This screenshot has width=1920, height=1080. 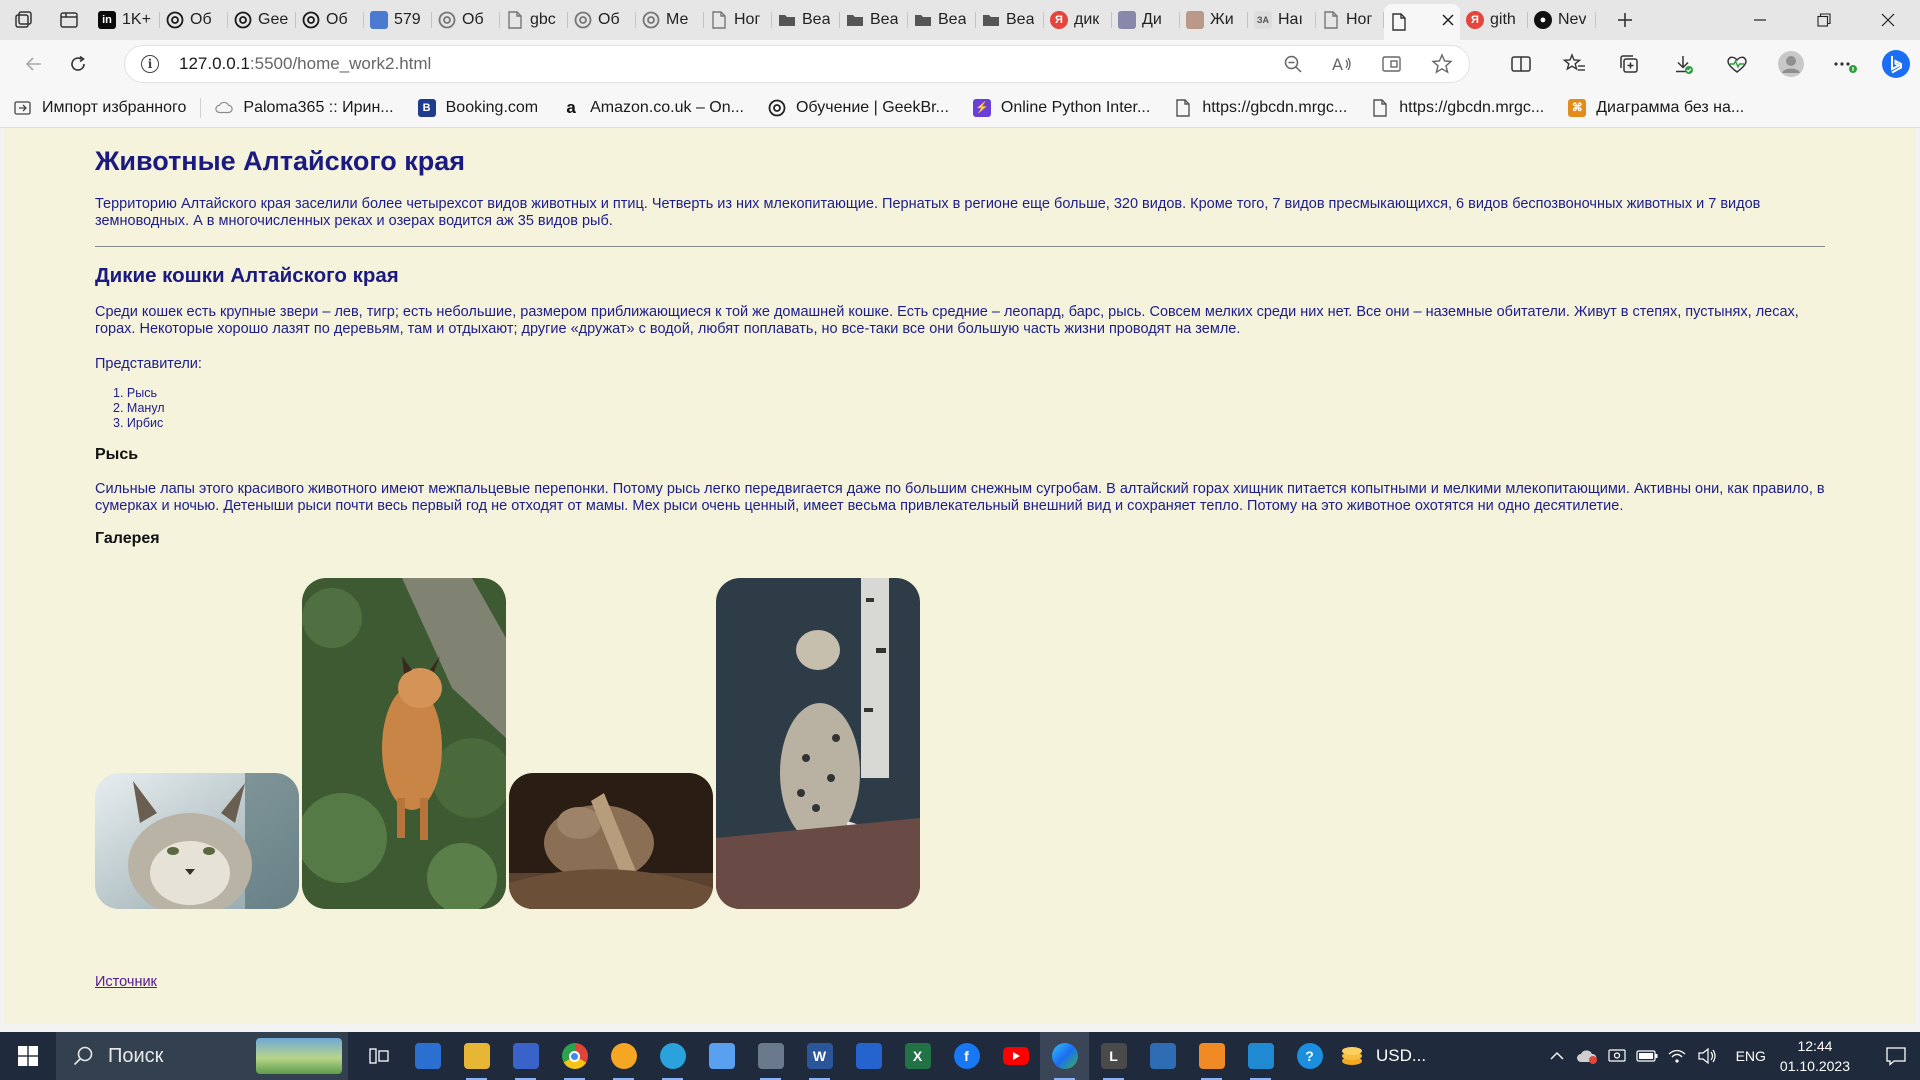 What do you see at coordinates (126, 20) in the screenshot?
I see `tab: in 1K+` at bounding box center [126, 20].